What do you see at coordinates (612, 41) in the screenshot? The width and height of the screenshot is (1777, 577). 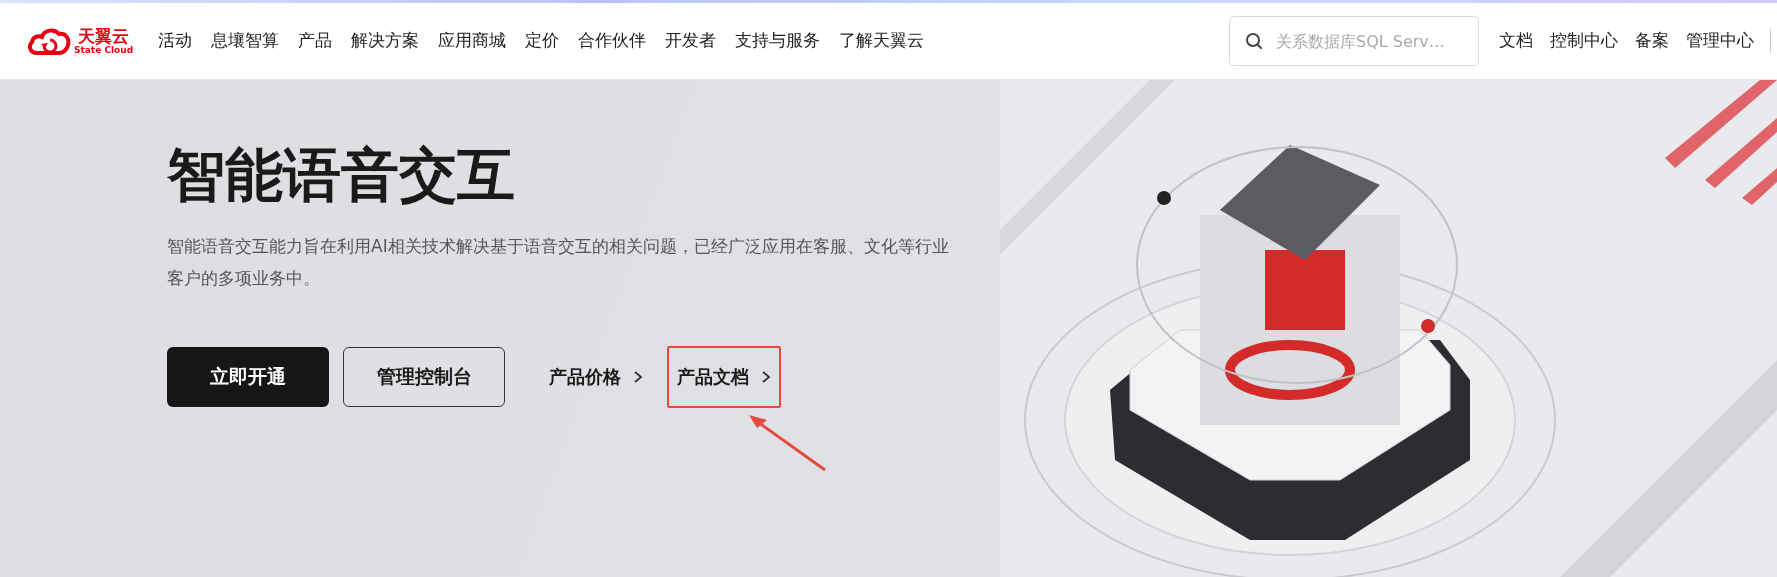 I see `nav-link: 合作伙伴` at bounding box center [612, 41].